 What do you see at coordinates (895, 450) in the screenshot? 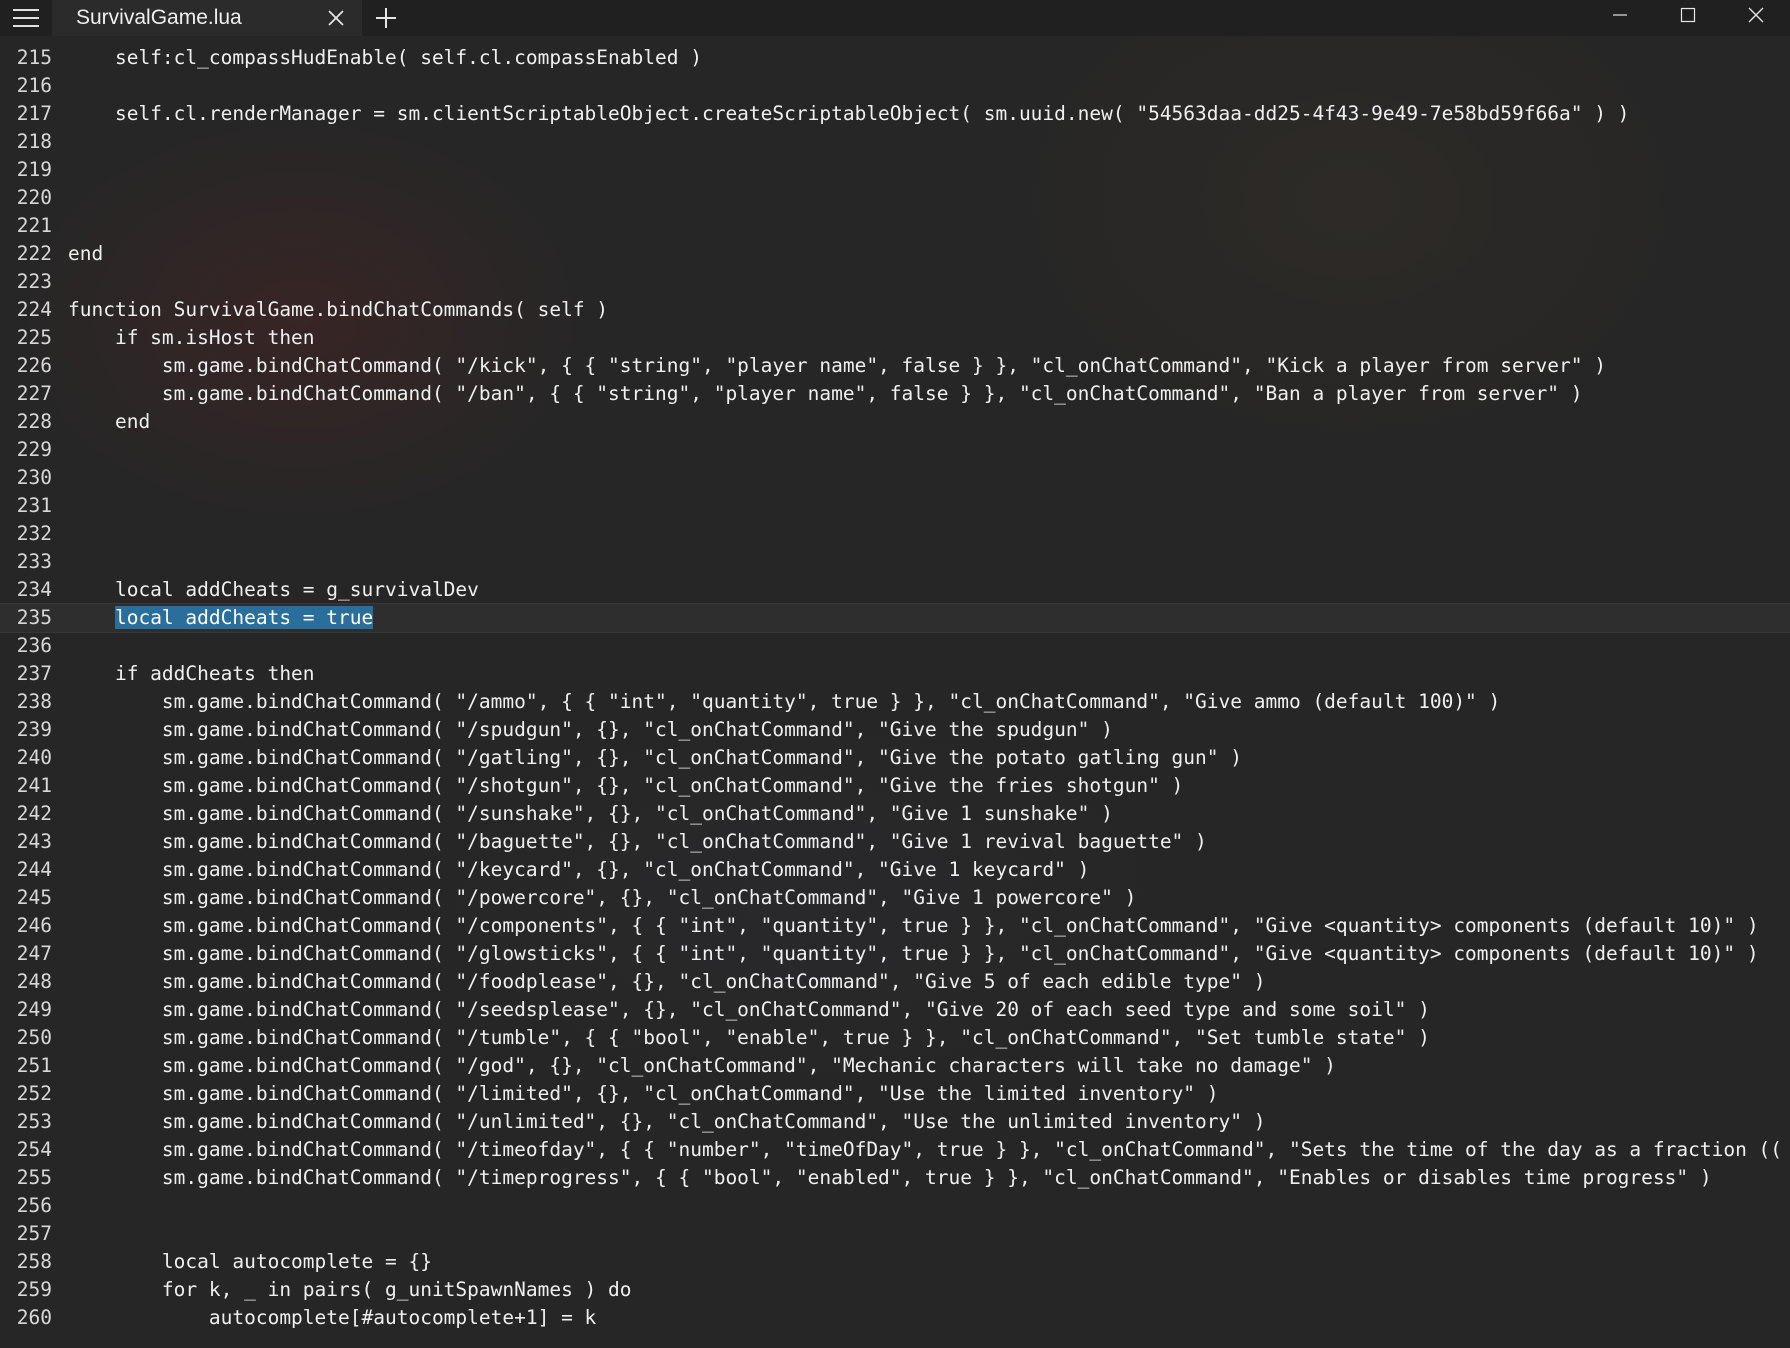
I see `code-line: 229` at bounding box center [895, 450].